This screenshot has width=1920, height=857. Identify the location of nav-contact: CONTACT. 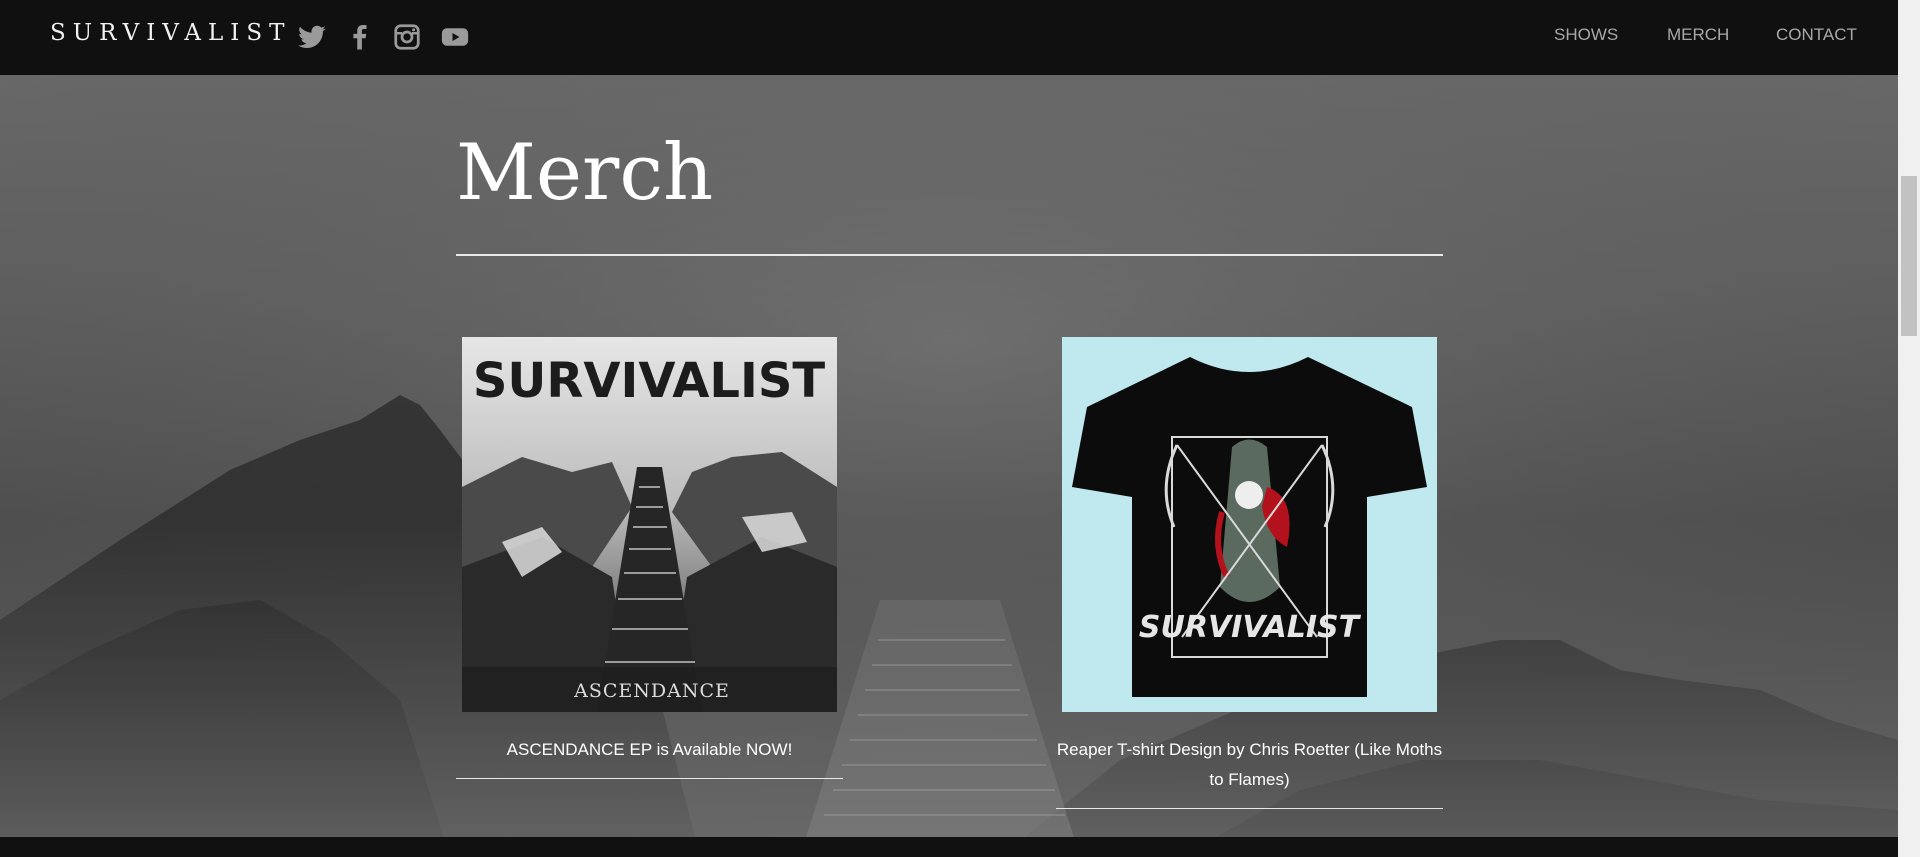
(1816, 35).